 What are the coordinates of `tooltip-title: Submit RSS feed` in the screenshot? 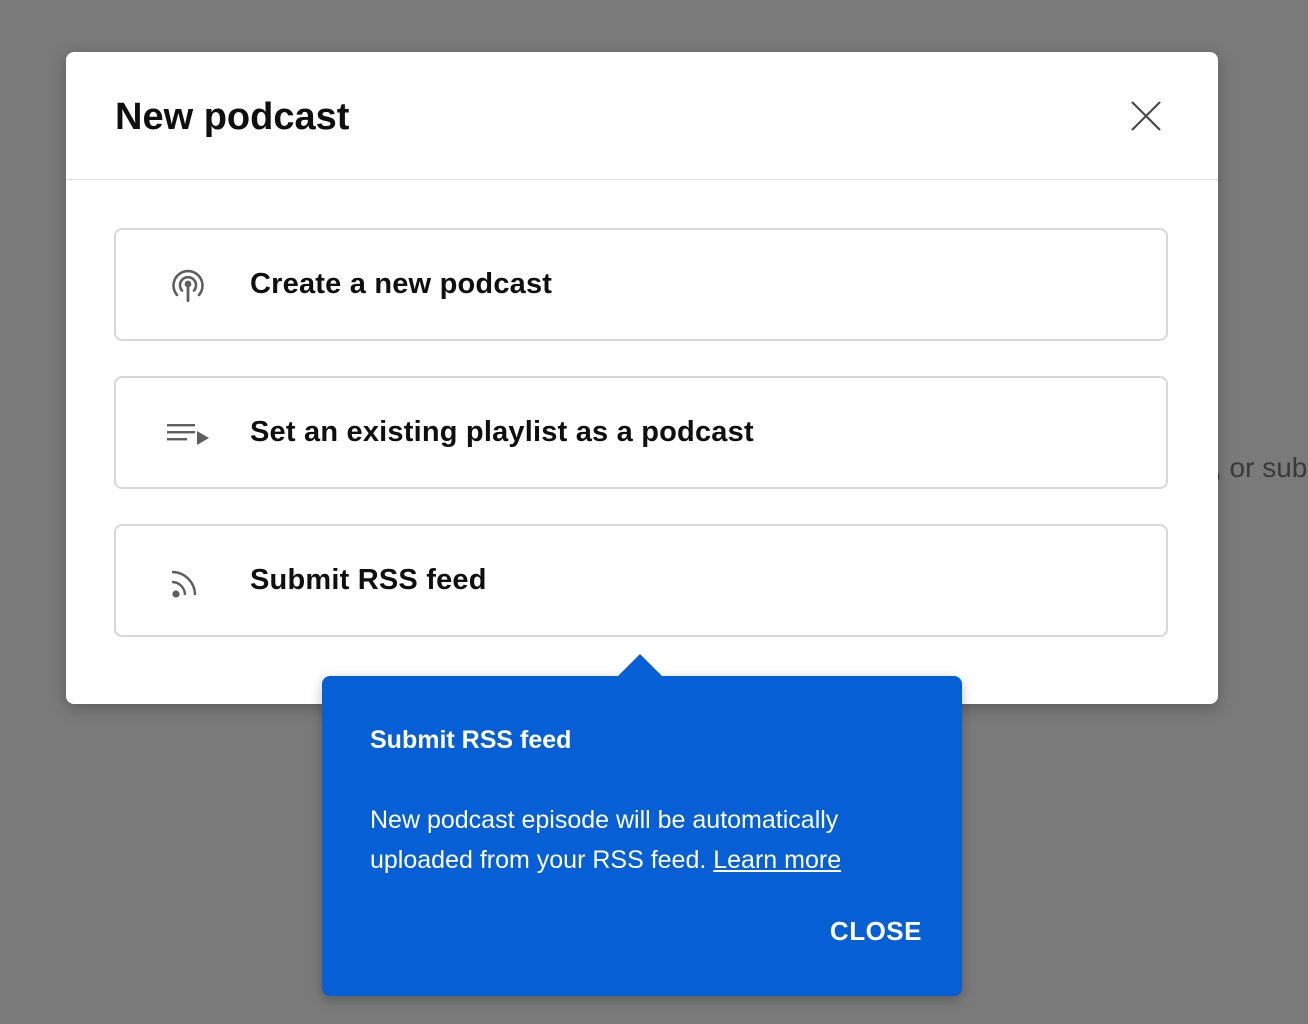 It's located at (471, 740).